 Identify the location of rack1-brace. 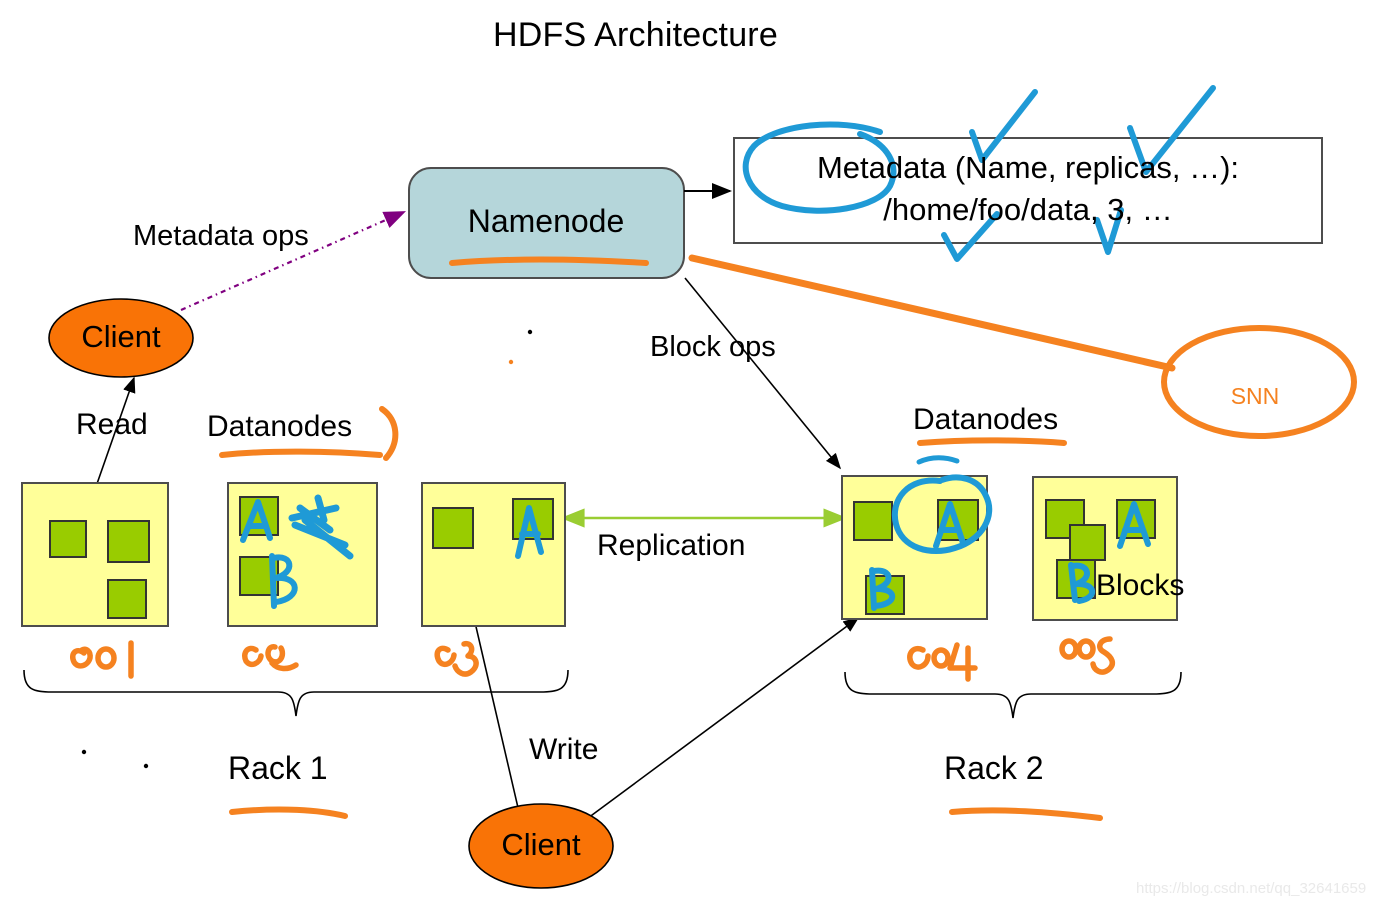
(296, 693).